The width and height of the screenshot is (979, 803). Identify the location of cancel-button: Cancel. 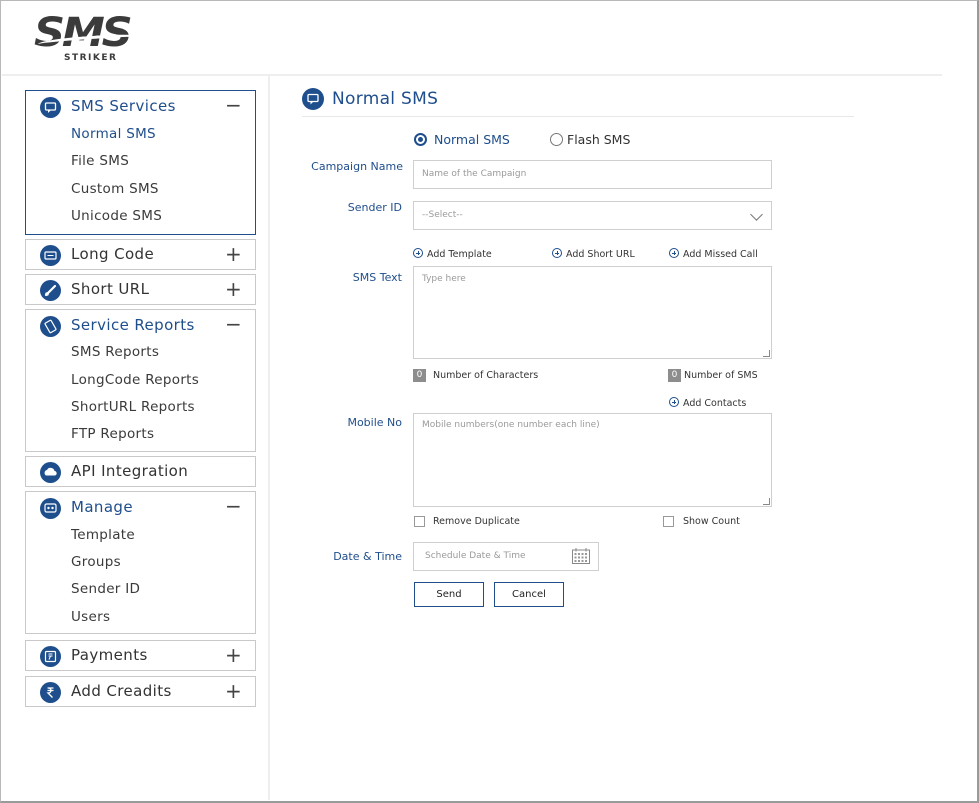
(529, 594).